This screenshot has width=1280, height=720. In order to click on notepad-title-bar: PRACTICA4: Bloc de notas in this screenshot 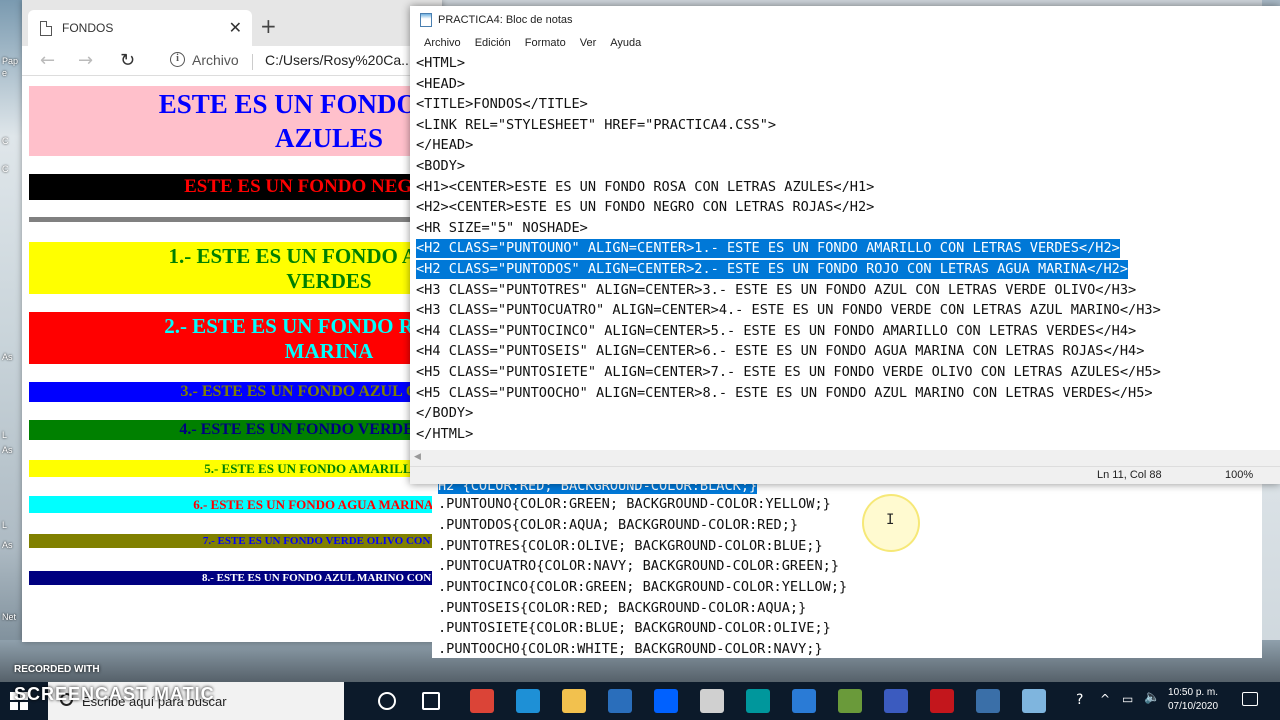, I will do `click(845, 20)`.